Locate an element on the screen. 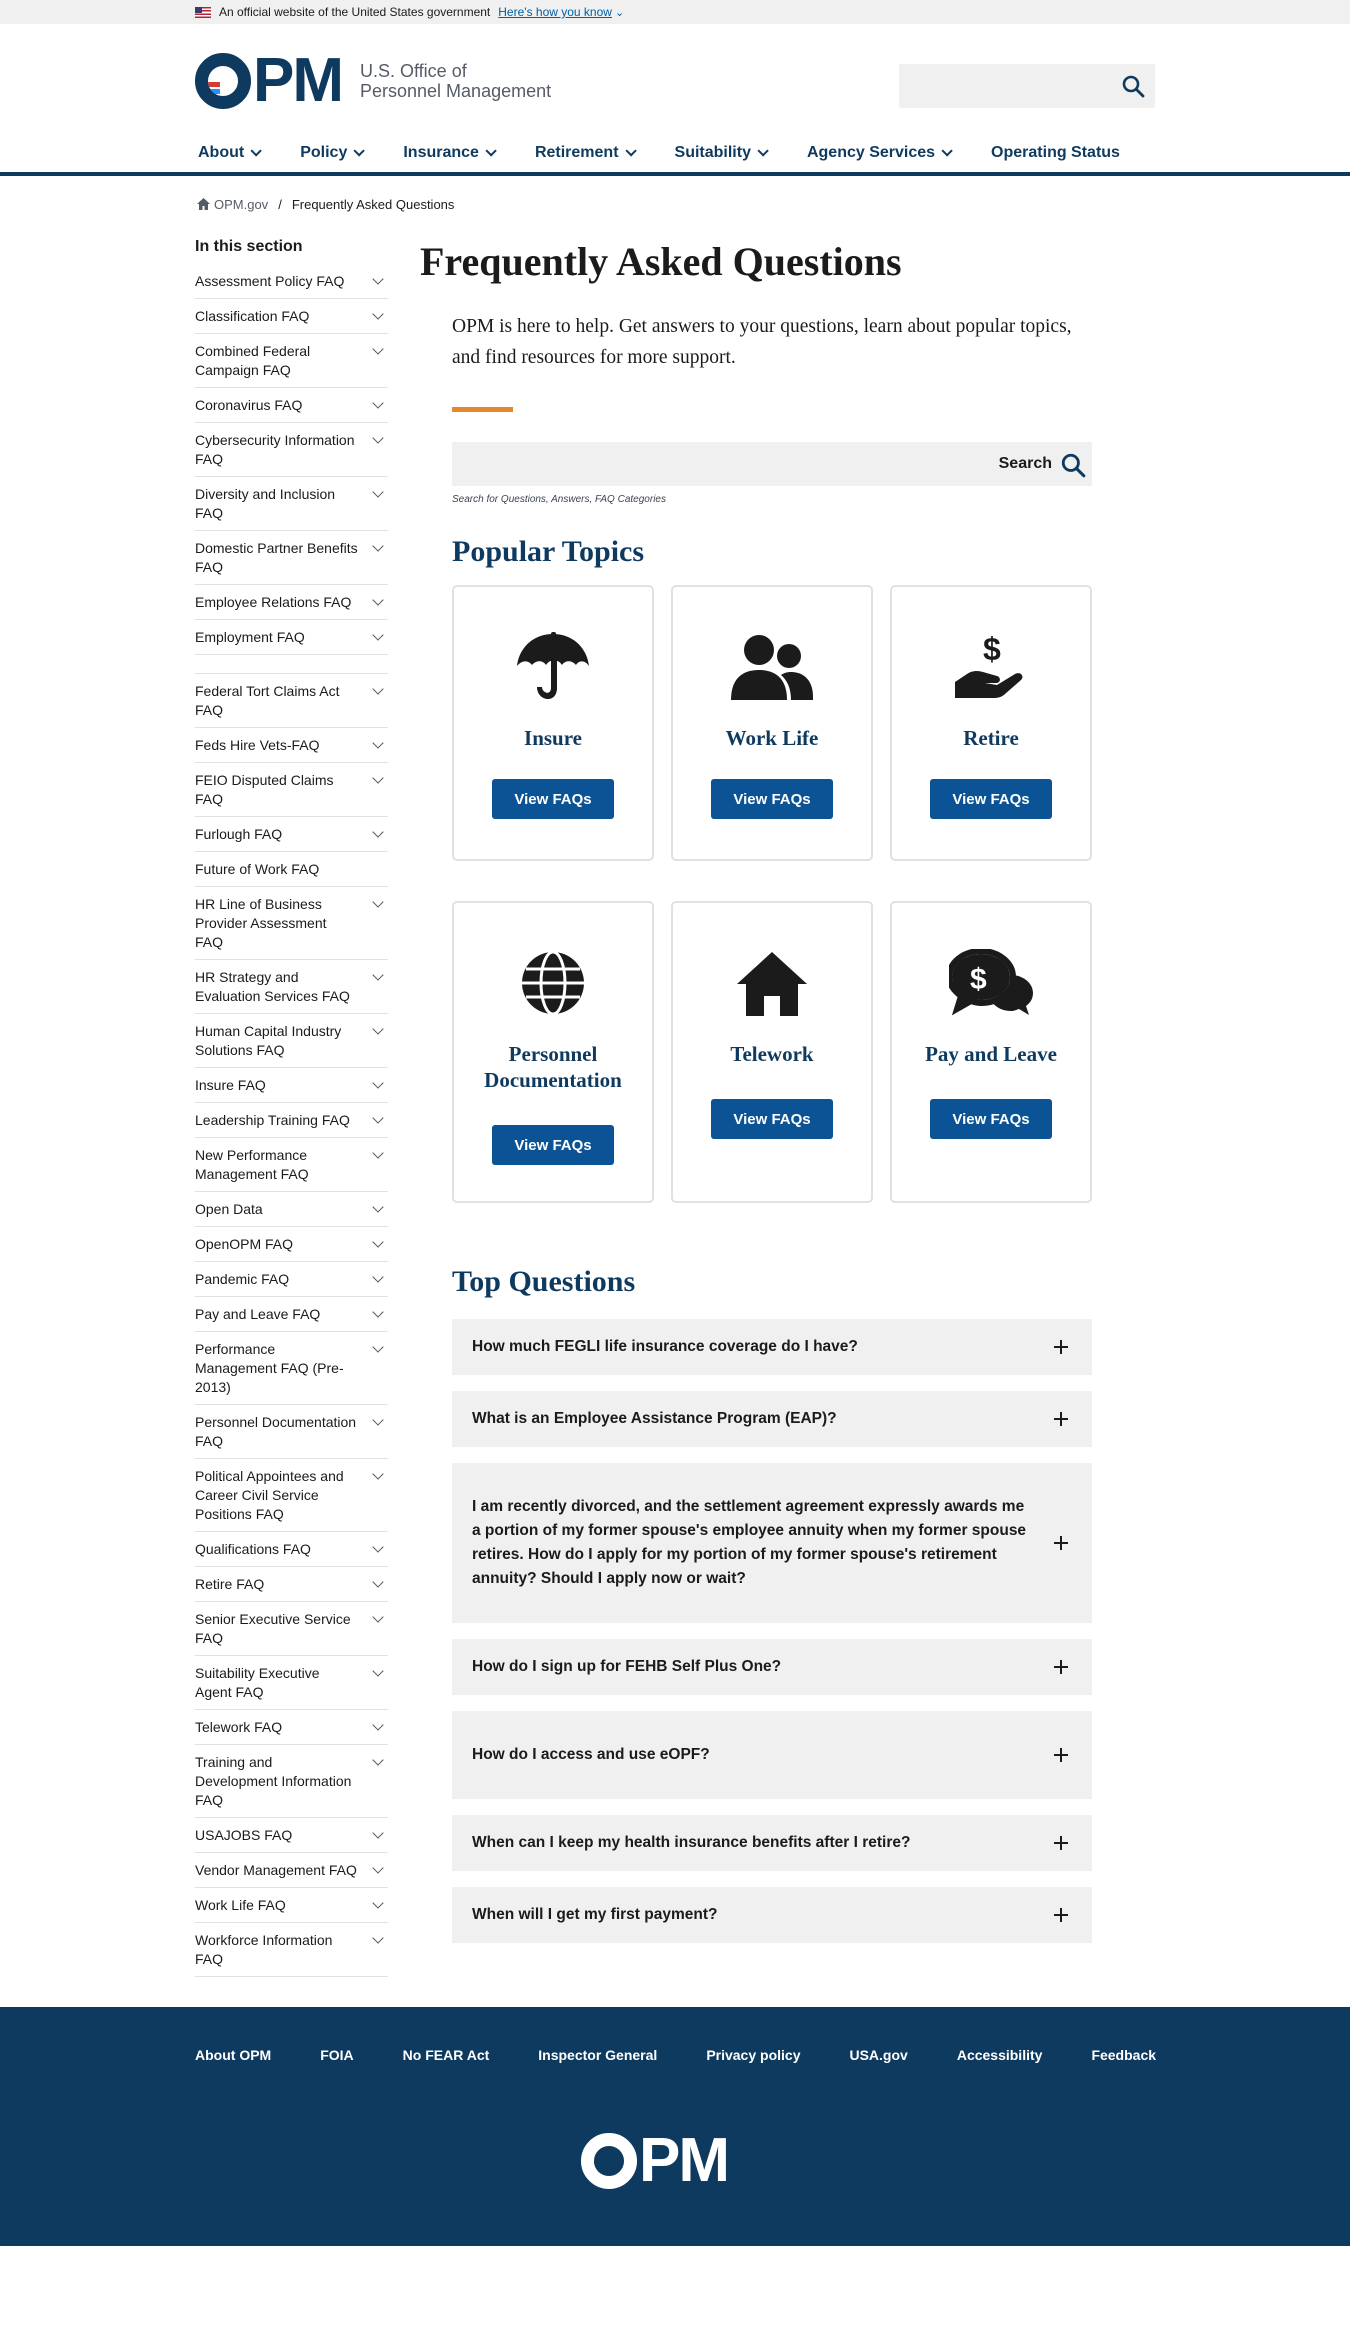 The height and width of the screenshot is (2344, 1350). side-nav-item: OpenOPM FAQ is located at coordinates (291, 1244).